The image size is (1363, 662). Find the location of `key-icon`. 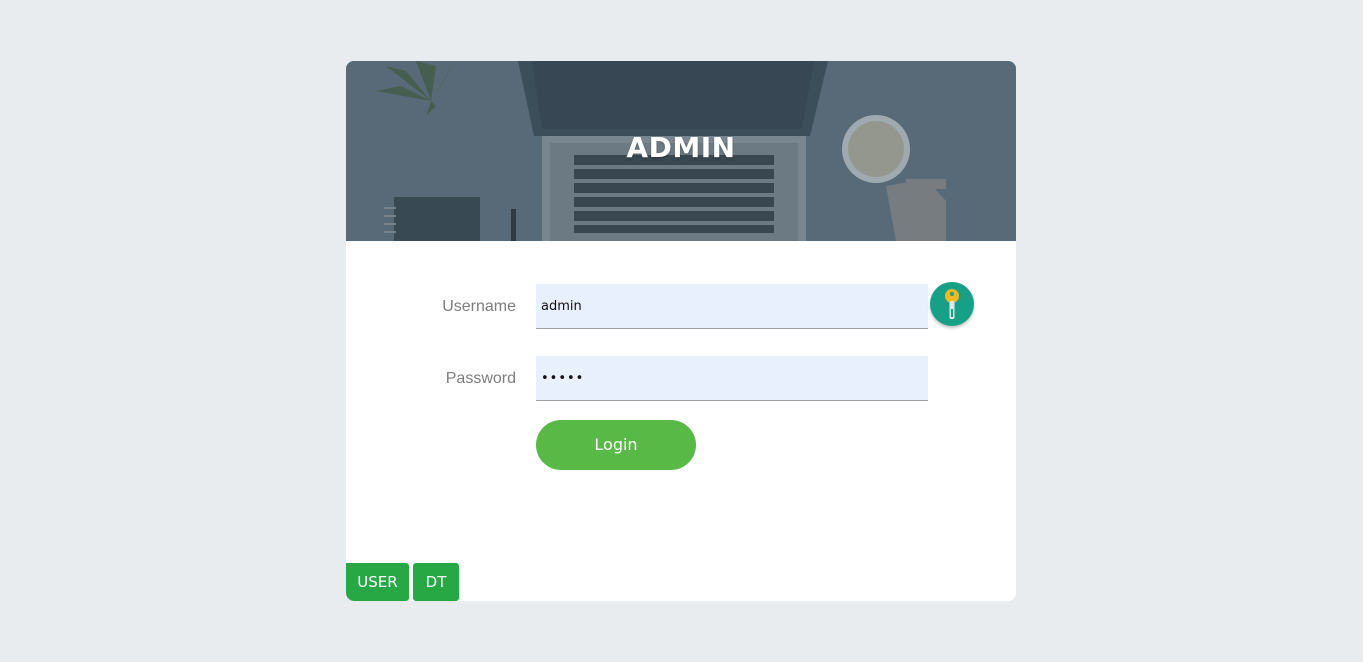

key-icon is located at coordinates (952, 304).